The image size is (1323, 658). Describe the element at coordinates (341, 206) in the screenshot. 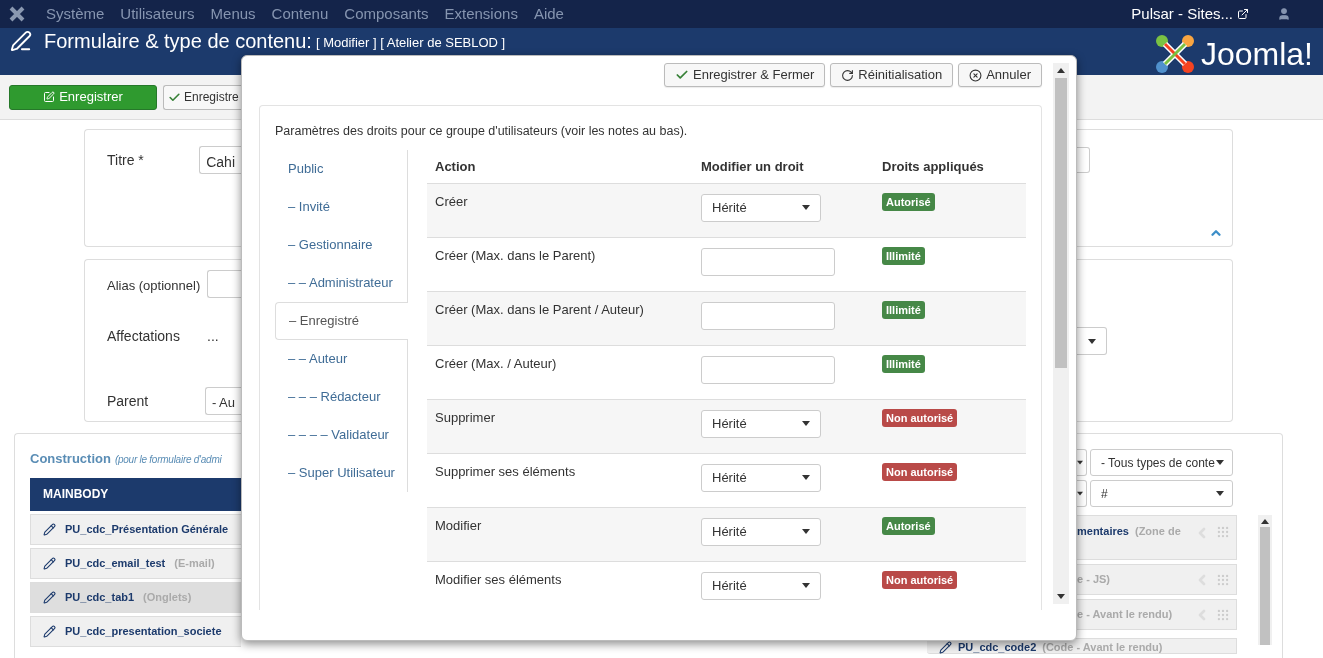

I see `group-tab: – Invité` at that location.